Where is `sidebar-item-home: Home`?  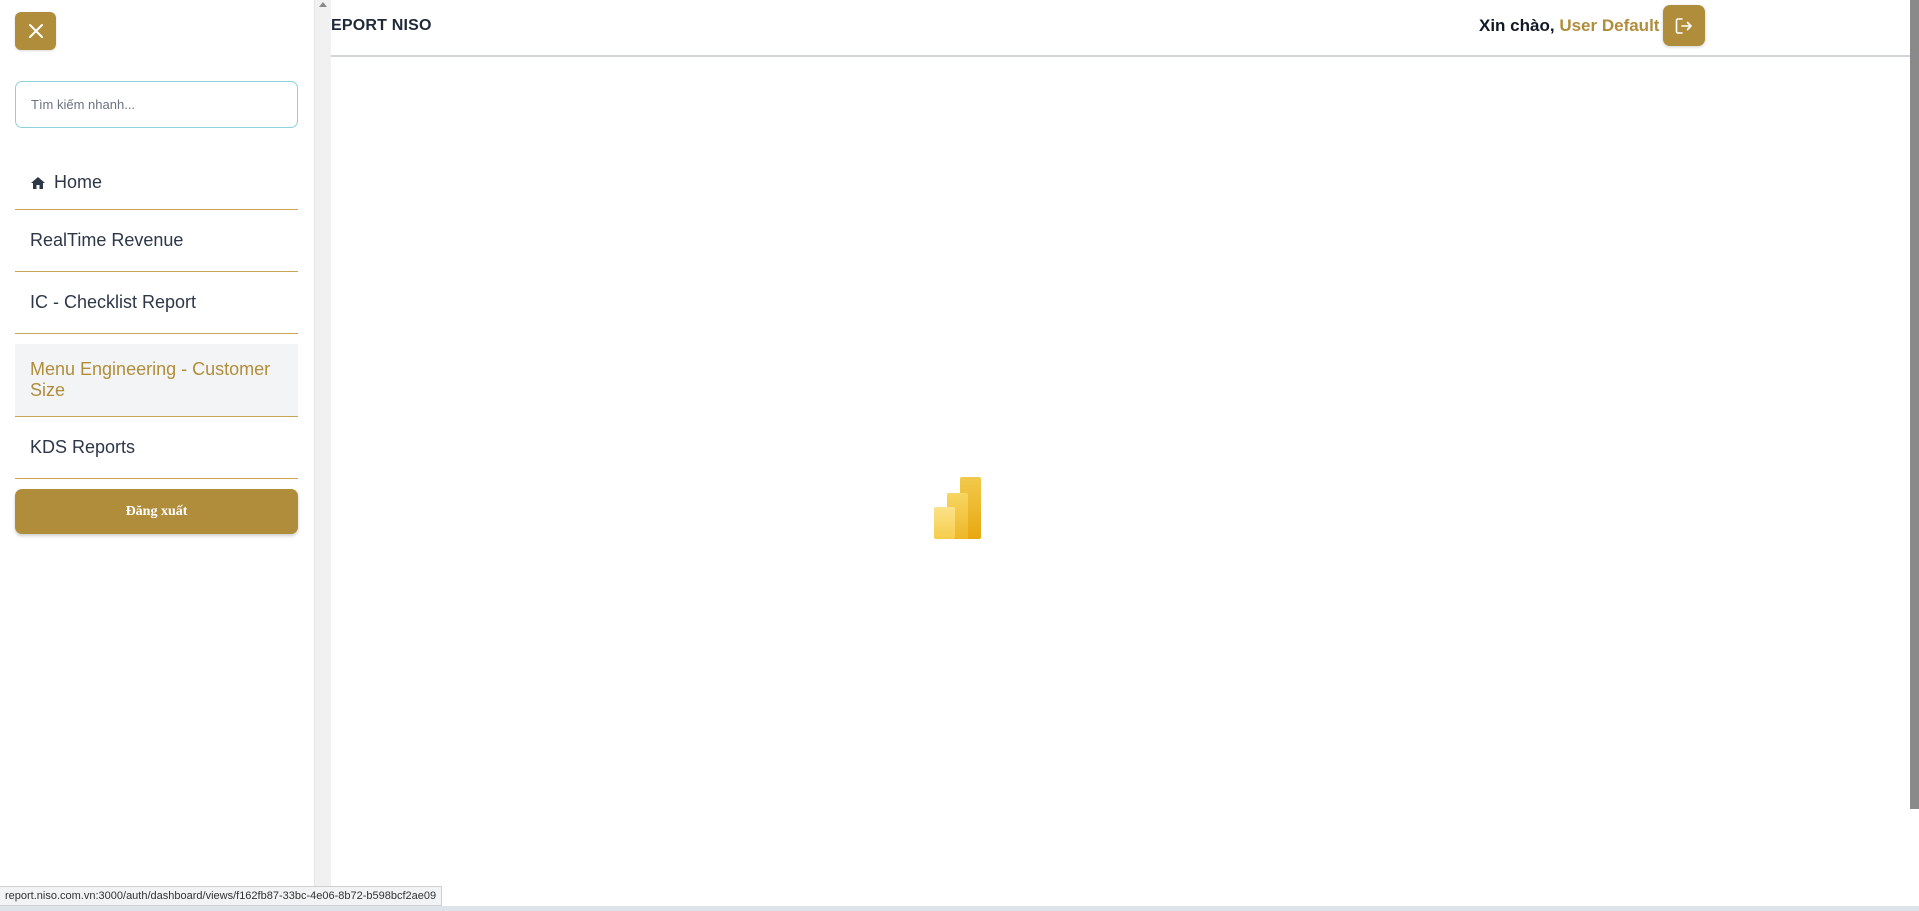
sidebar-item-home: Home is located at coordinates (156, 183).